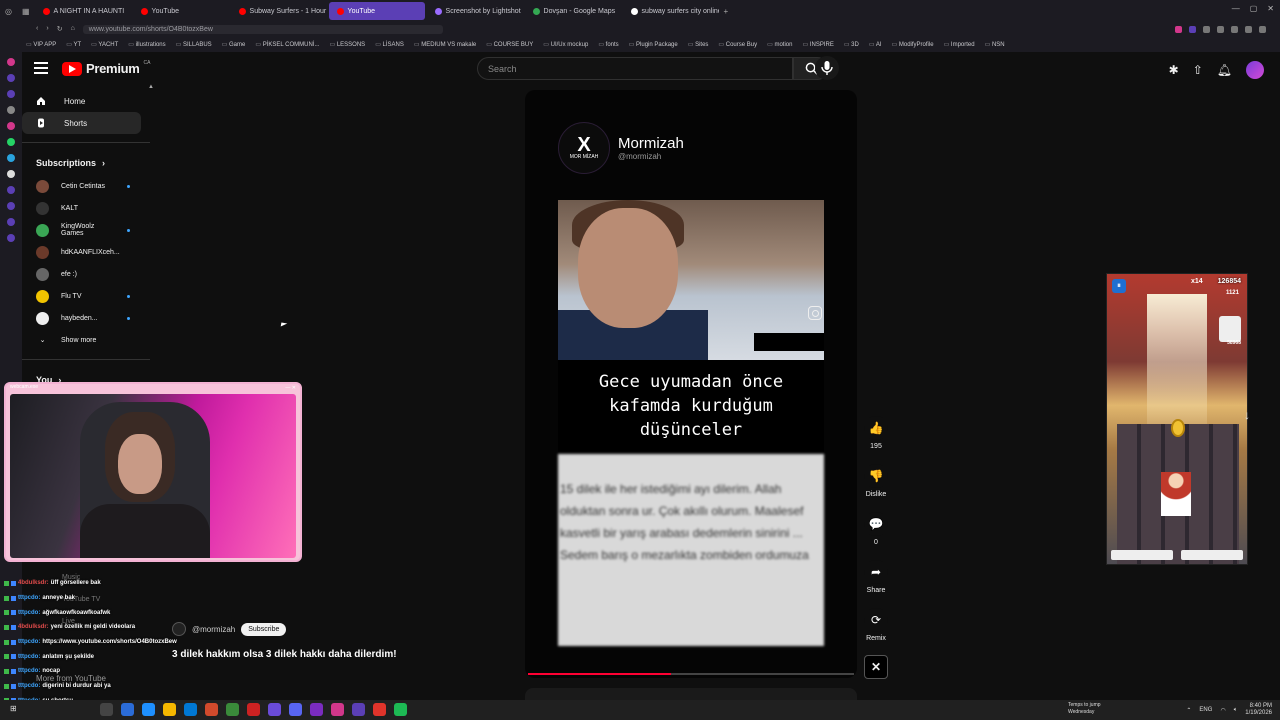 This screenshot has height=720, width=1280. What do you see at coordinates (104, 44) in the screenshot?
I see `bookmark-item: YACHT` at bounding box center [104, 44].